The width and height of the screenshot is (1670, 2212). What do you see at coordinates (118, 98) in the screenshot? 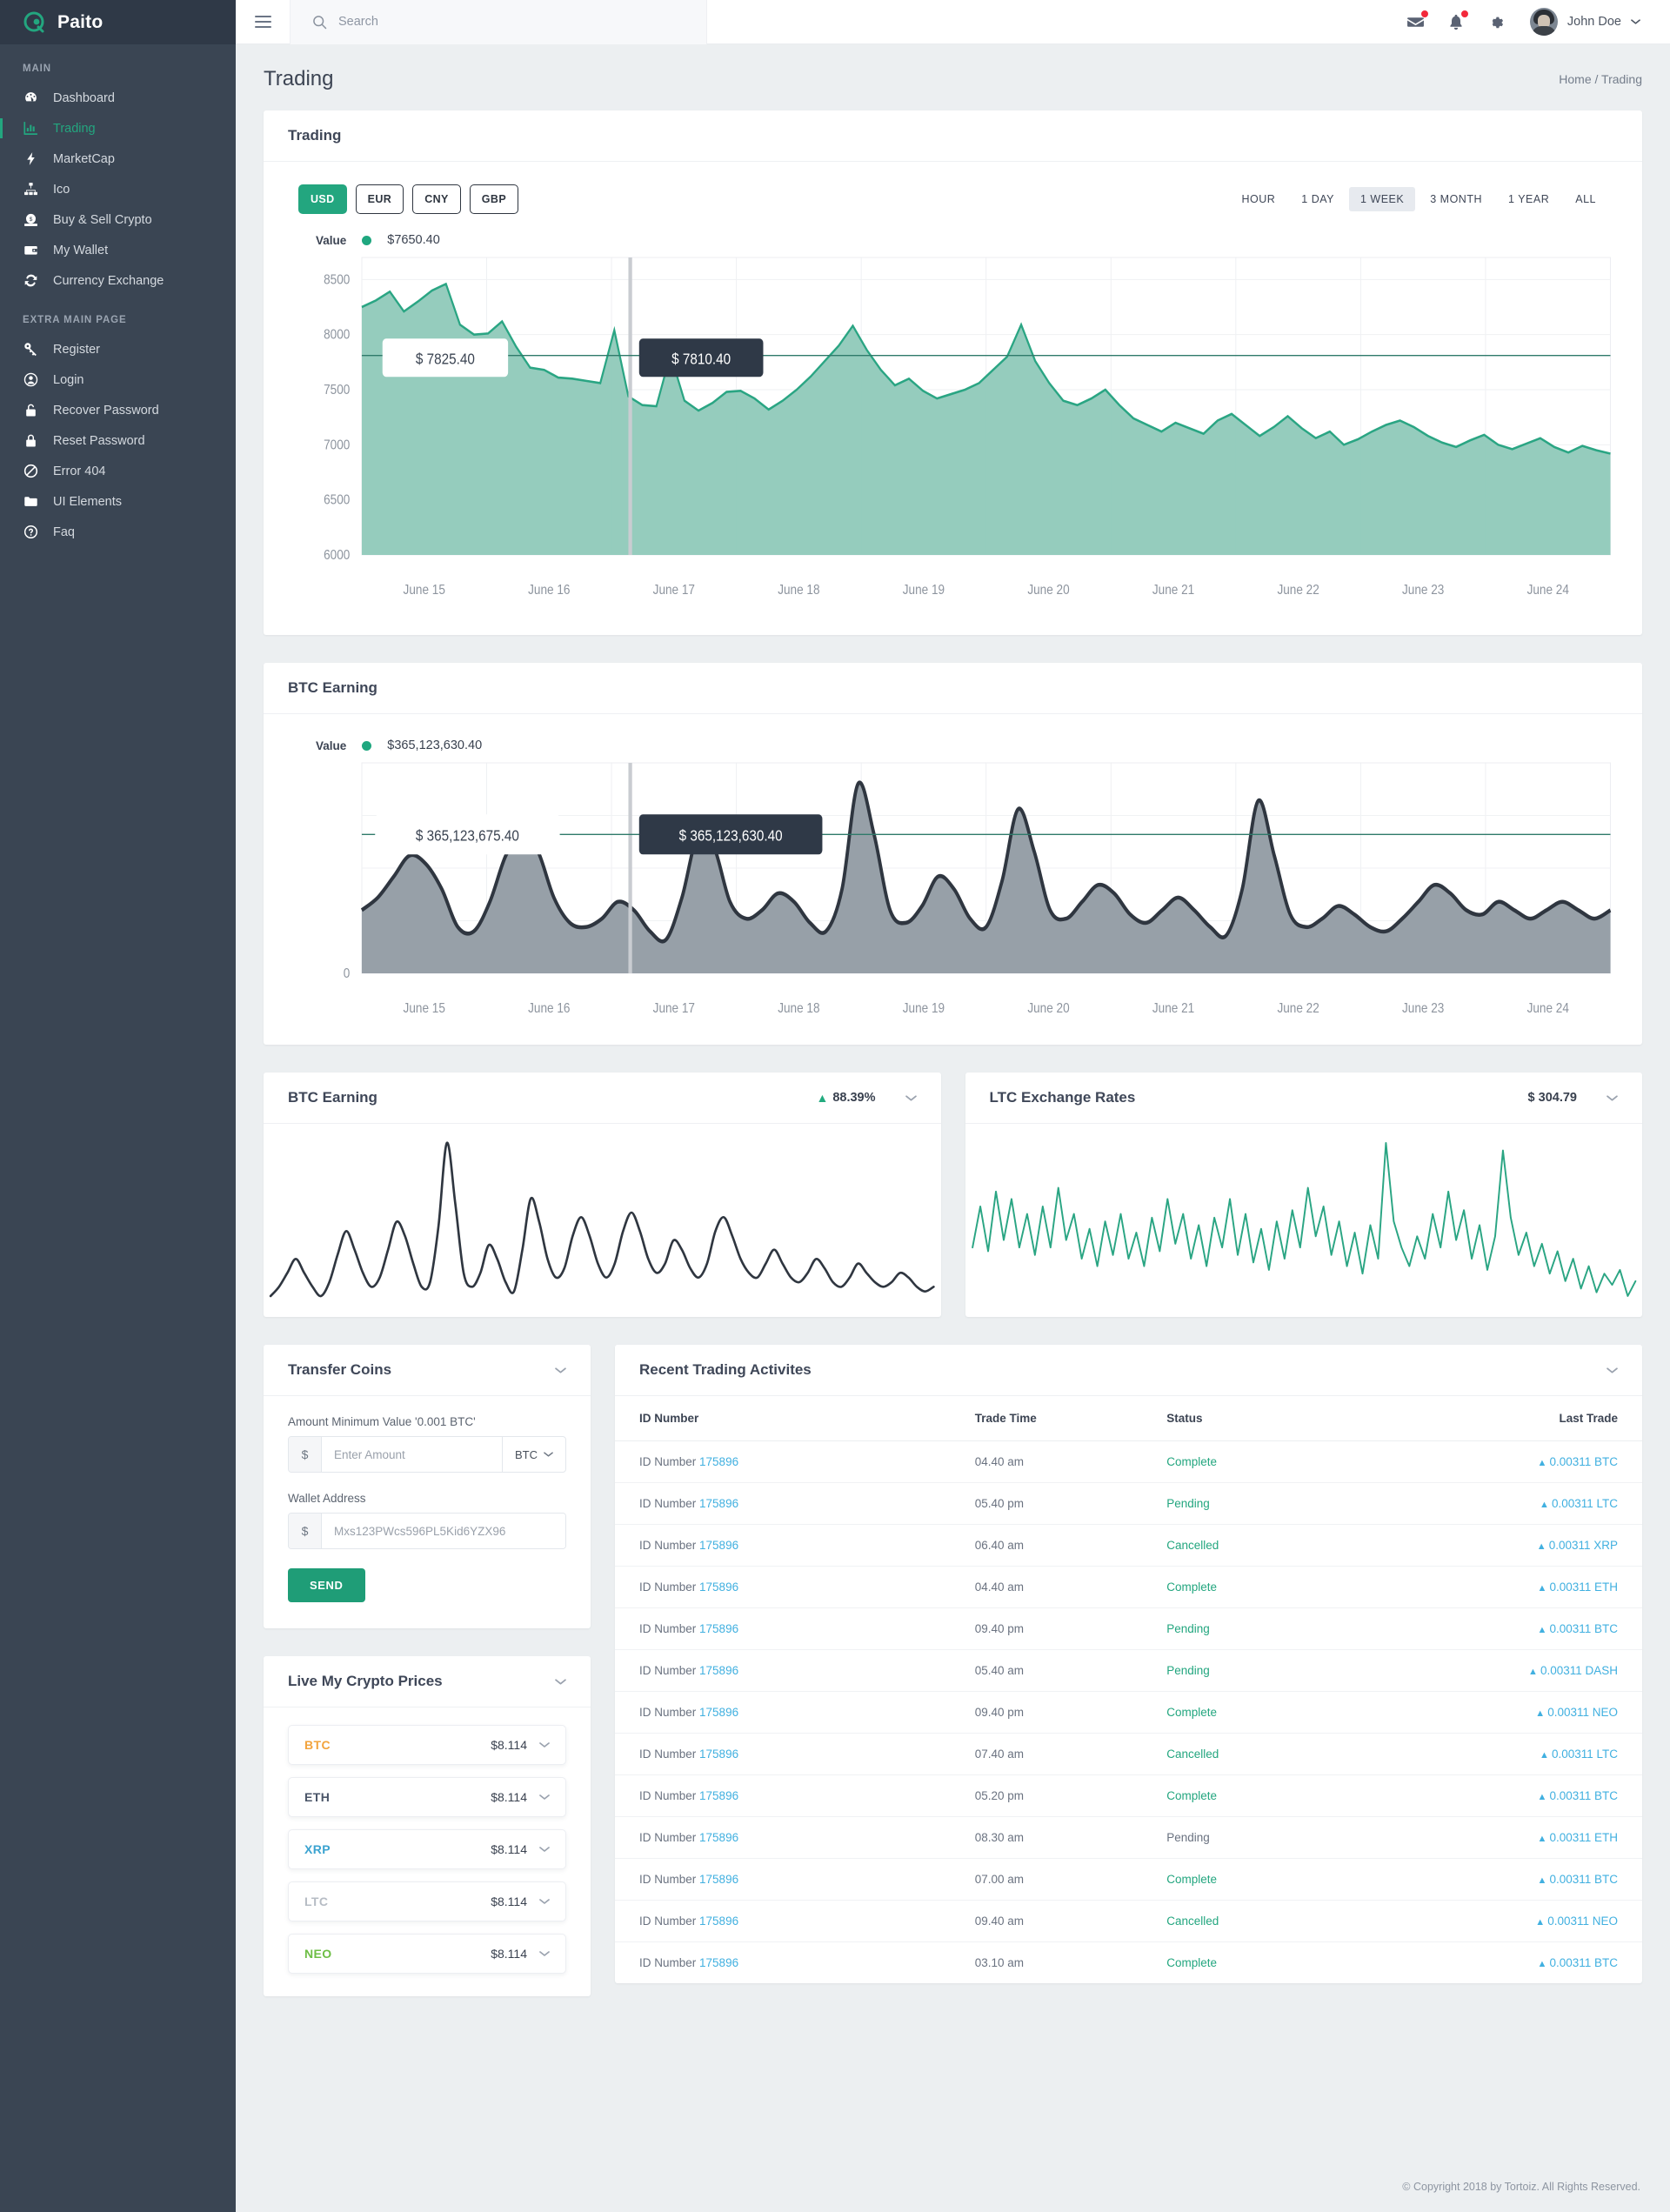
I see `sidebar-item-dashboard: Dashboard` at bounding box center [118, 98].